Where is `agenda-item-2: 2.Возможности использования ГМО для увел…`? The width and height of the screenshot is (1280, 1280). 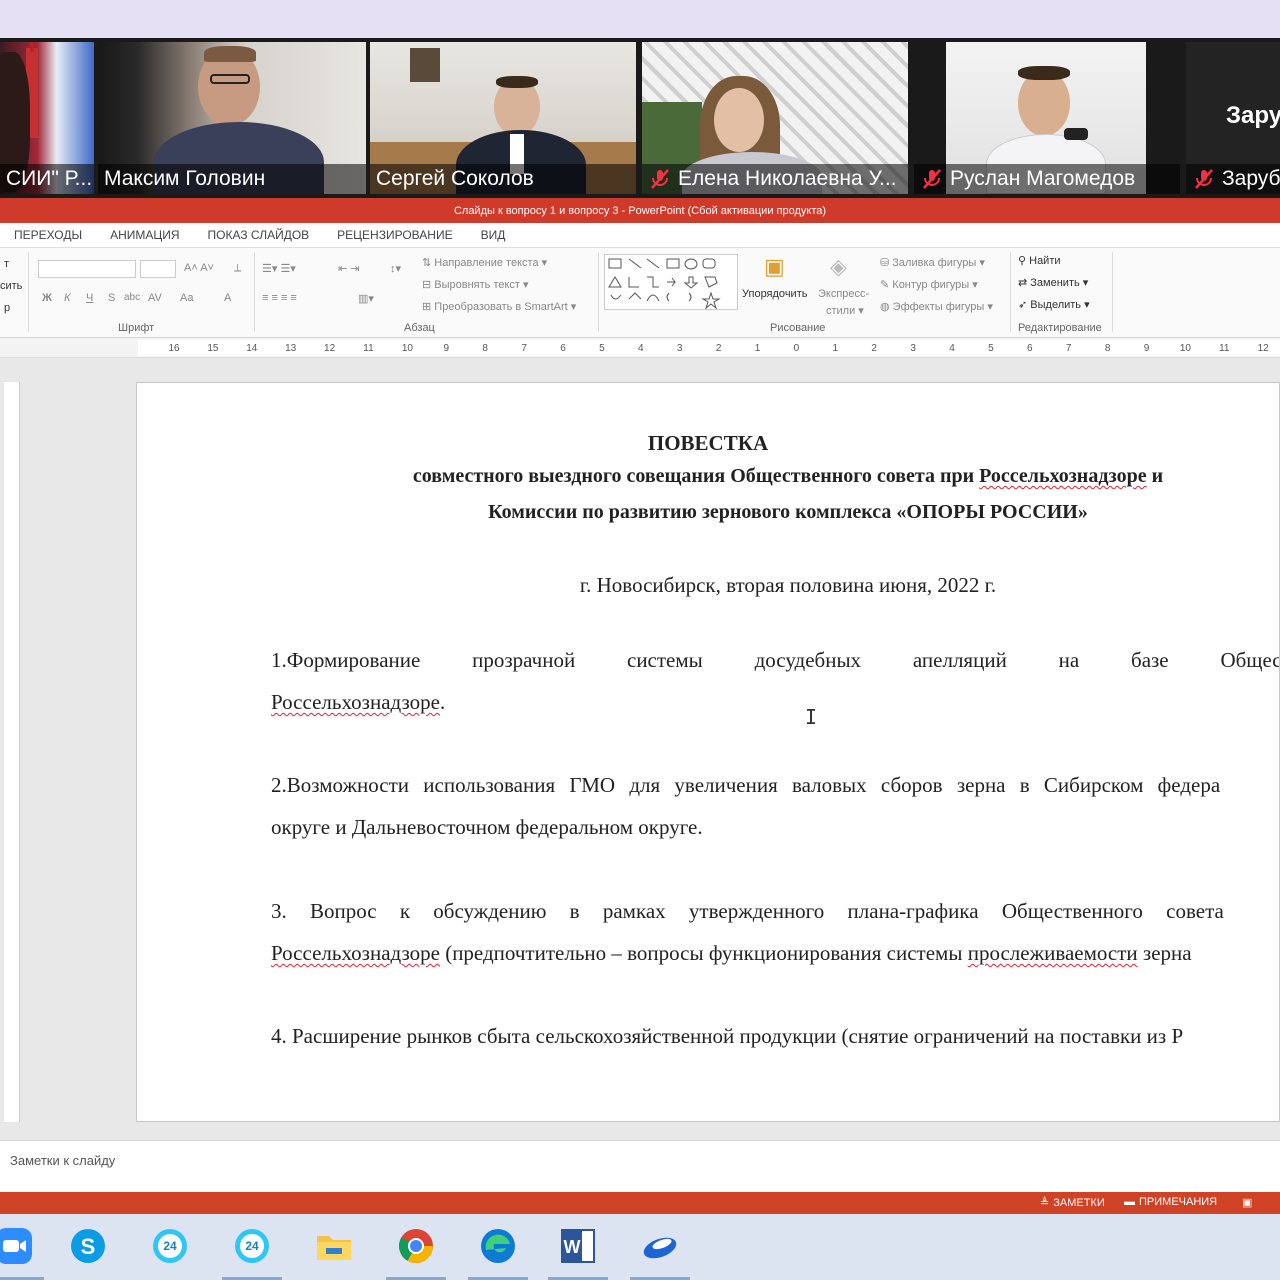 agenda-item-2: 2.Возможности использования ГМО для увел… is located at coordinates (775, 806).